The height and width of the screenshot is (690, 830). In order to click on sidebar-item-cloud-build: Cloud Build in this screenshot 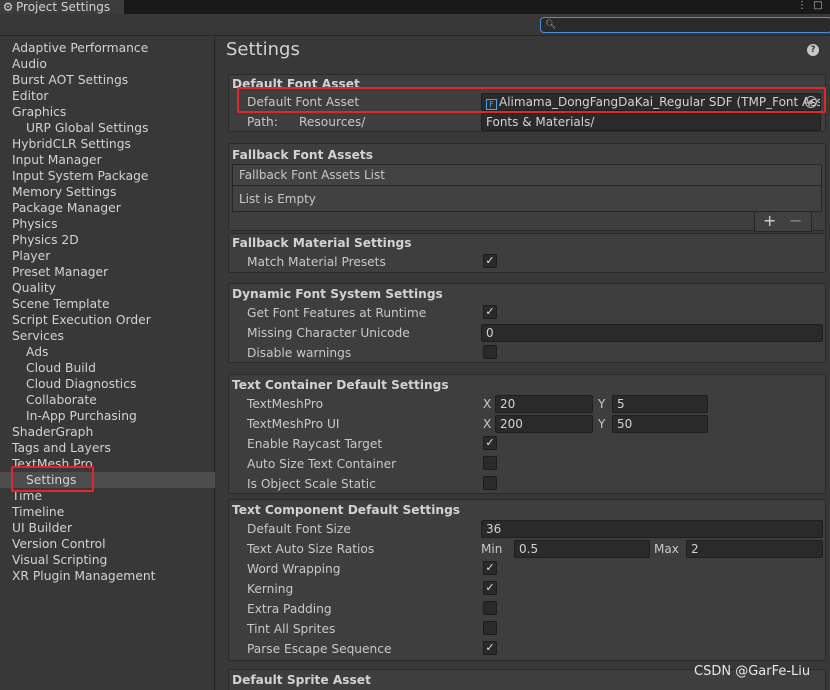, I will do `click(107, 368)`.